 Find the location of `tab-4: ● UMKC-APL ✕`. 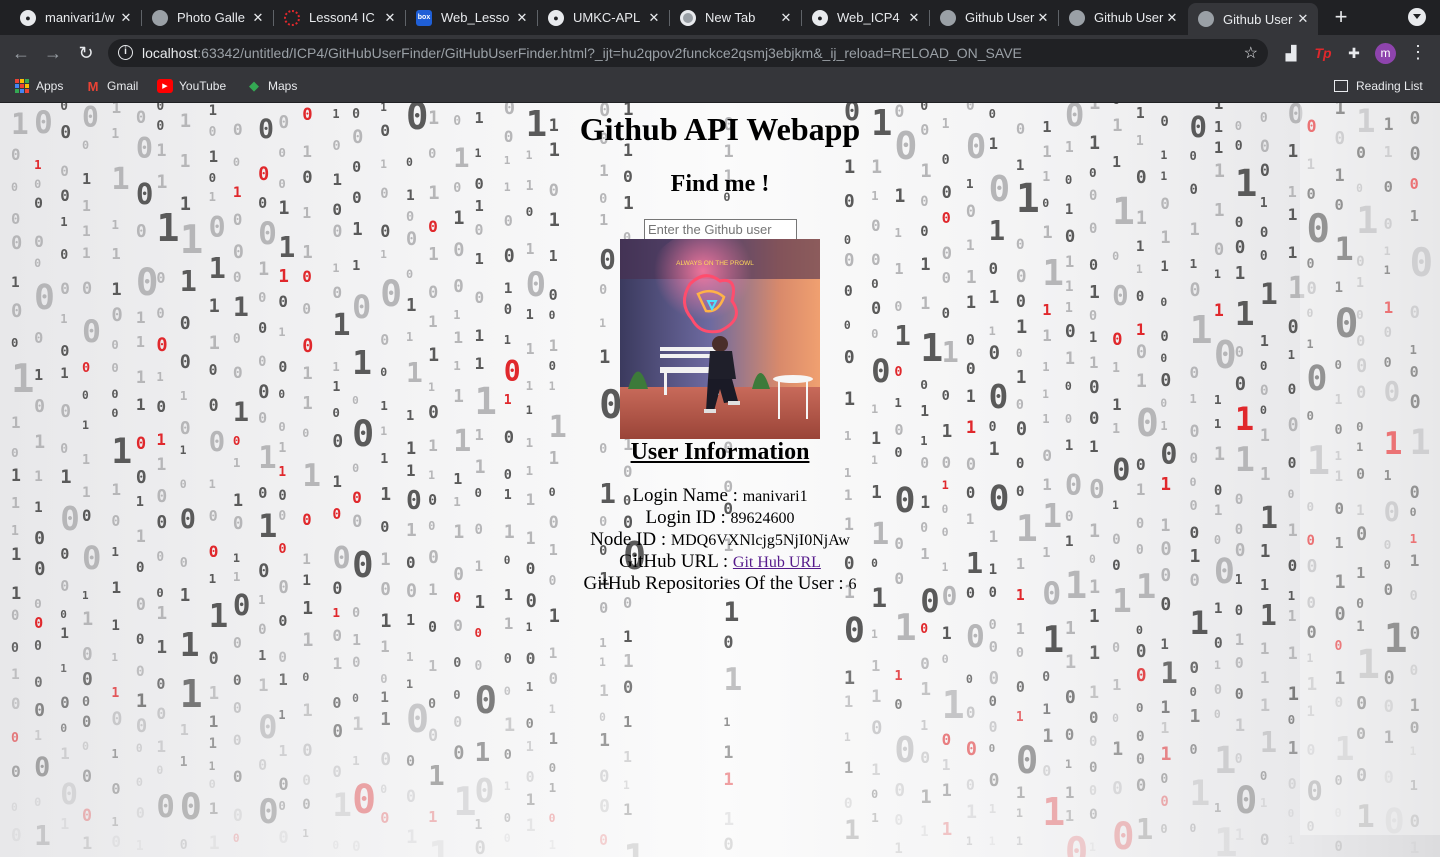

tab-4: ● UMKC-APL ✕ is located at coordinates (603, 17).